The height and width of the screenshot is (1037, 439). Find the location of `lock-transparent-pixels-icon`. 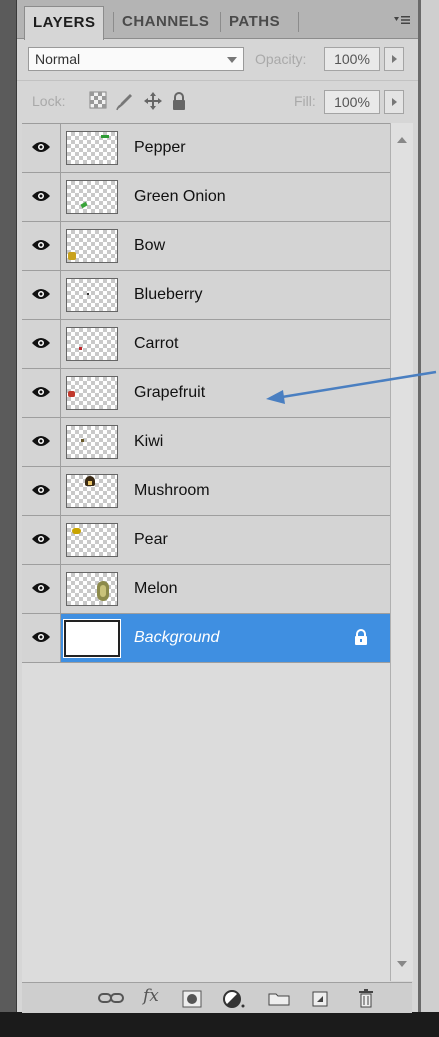

lock-transparent-pixels-icon is located at coordinates (98, 100).